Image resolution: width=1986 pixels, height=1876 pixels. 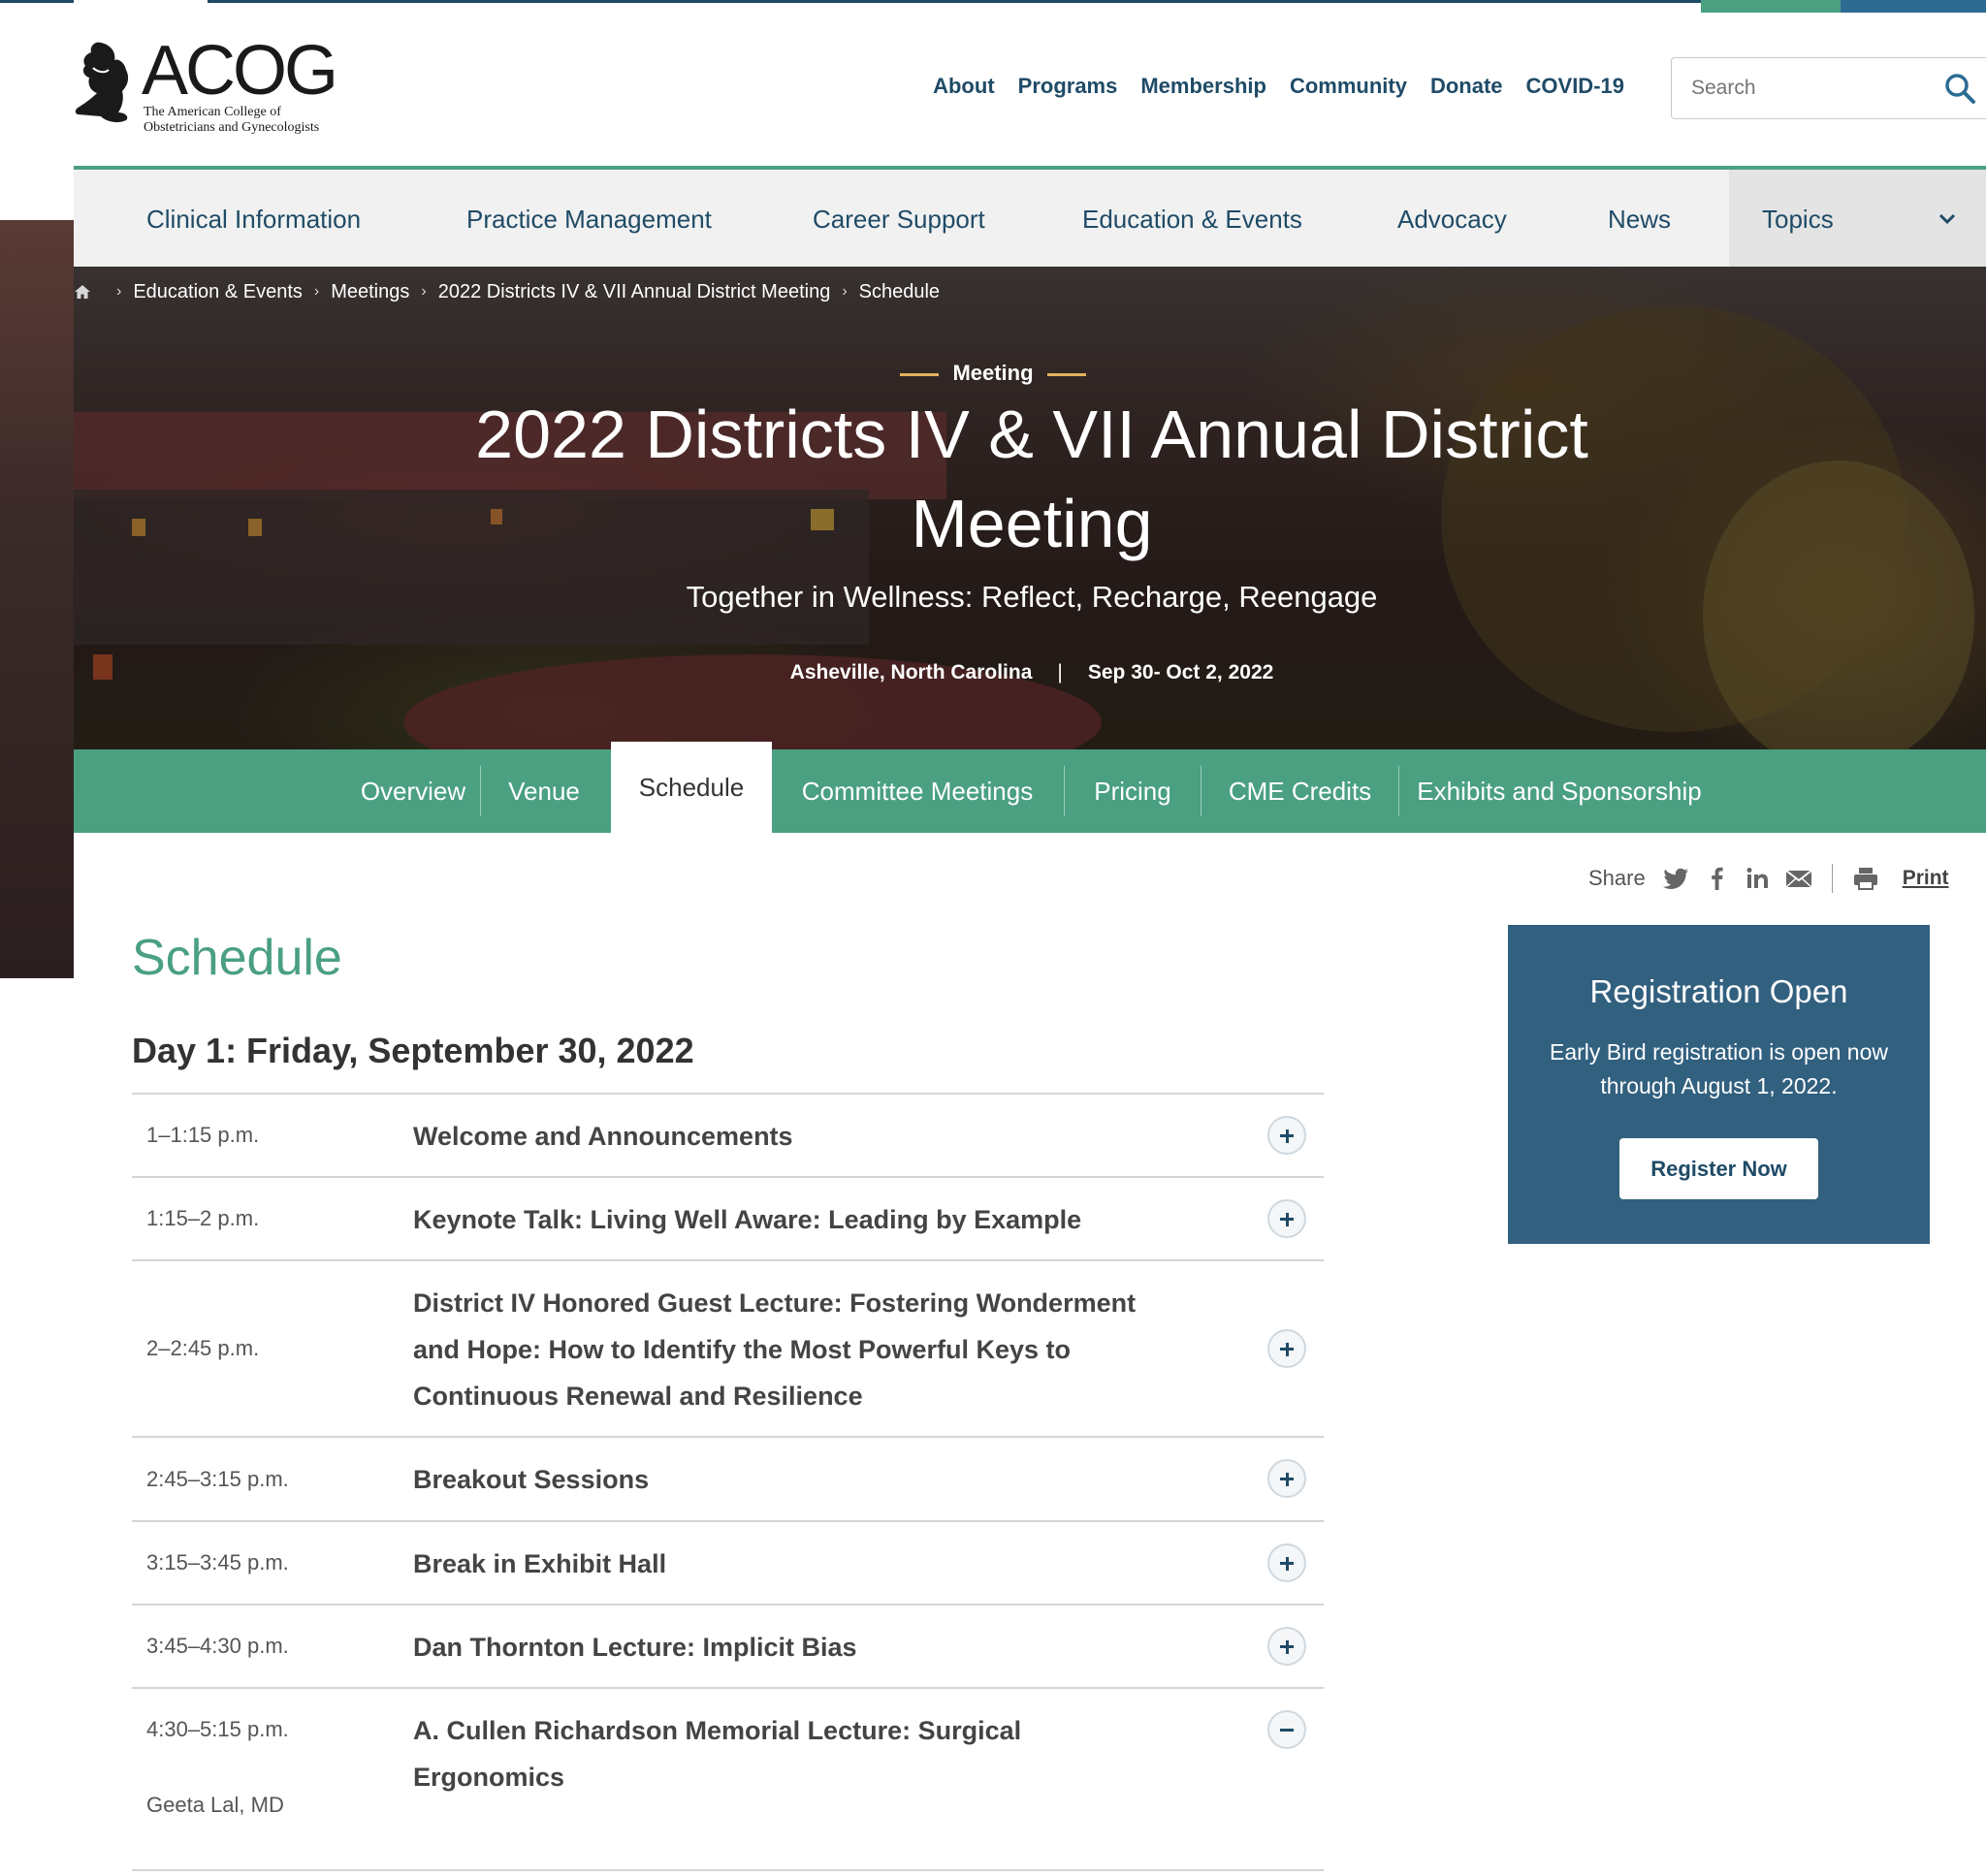 I want to click on utility-nav-community: Community, so click(x=1348, y=86).